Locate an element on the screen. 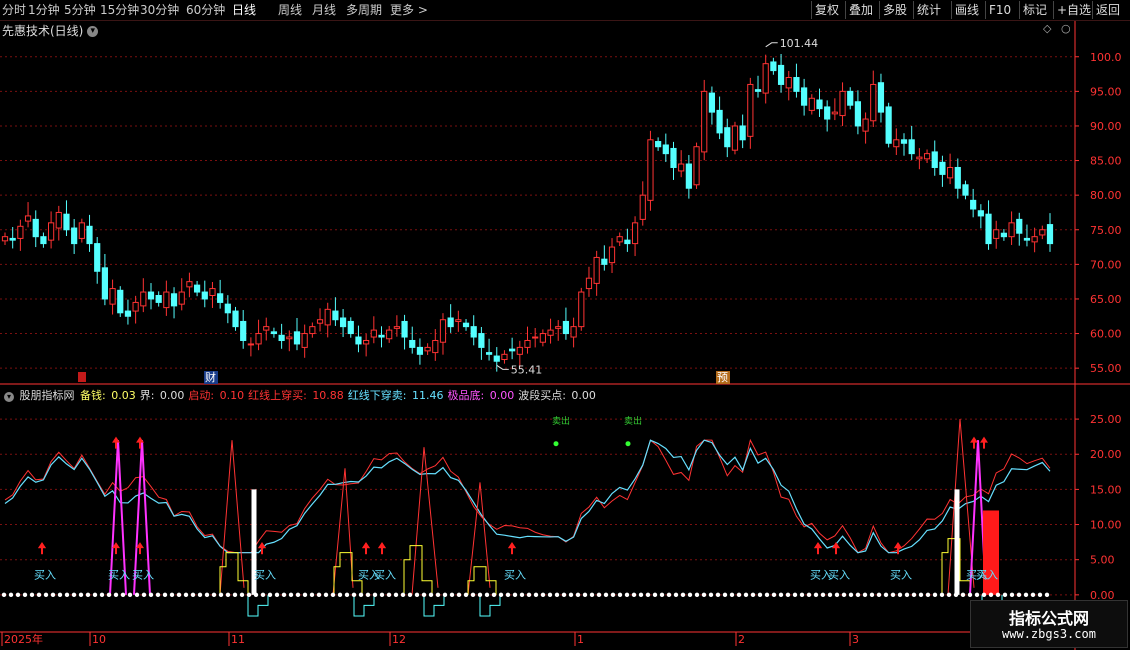 This screenshot has height=650, width=1130. toolbar-button-6: 标记 is located at coordinates (1034, 10).